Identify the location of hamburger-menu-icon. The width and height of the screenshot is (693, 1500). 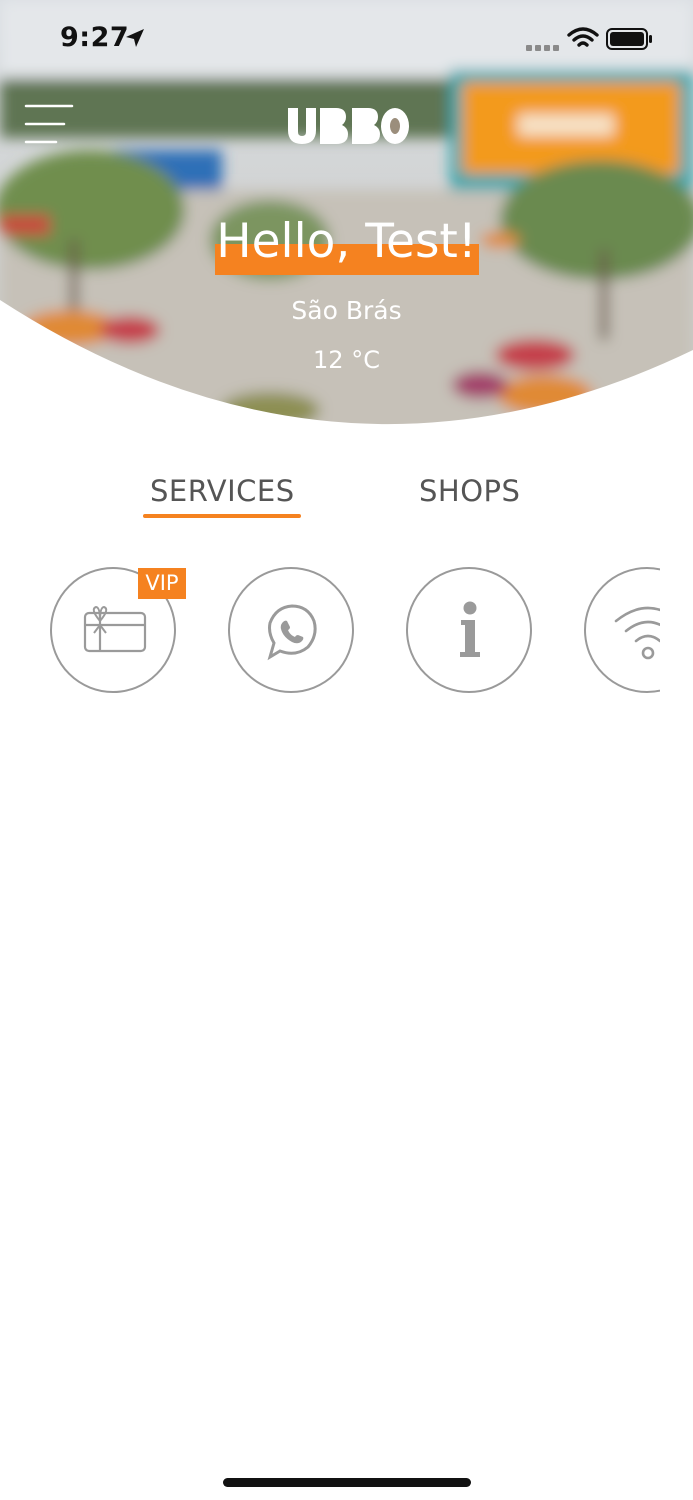
(49, 124).